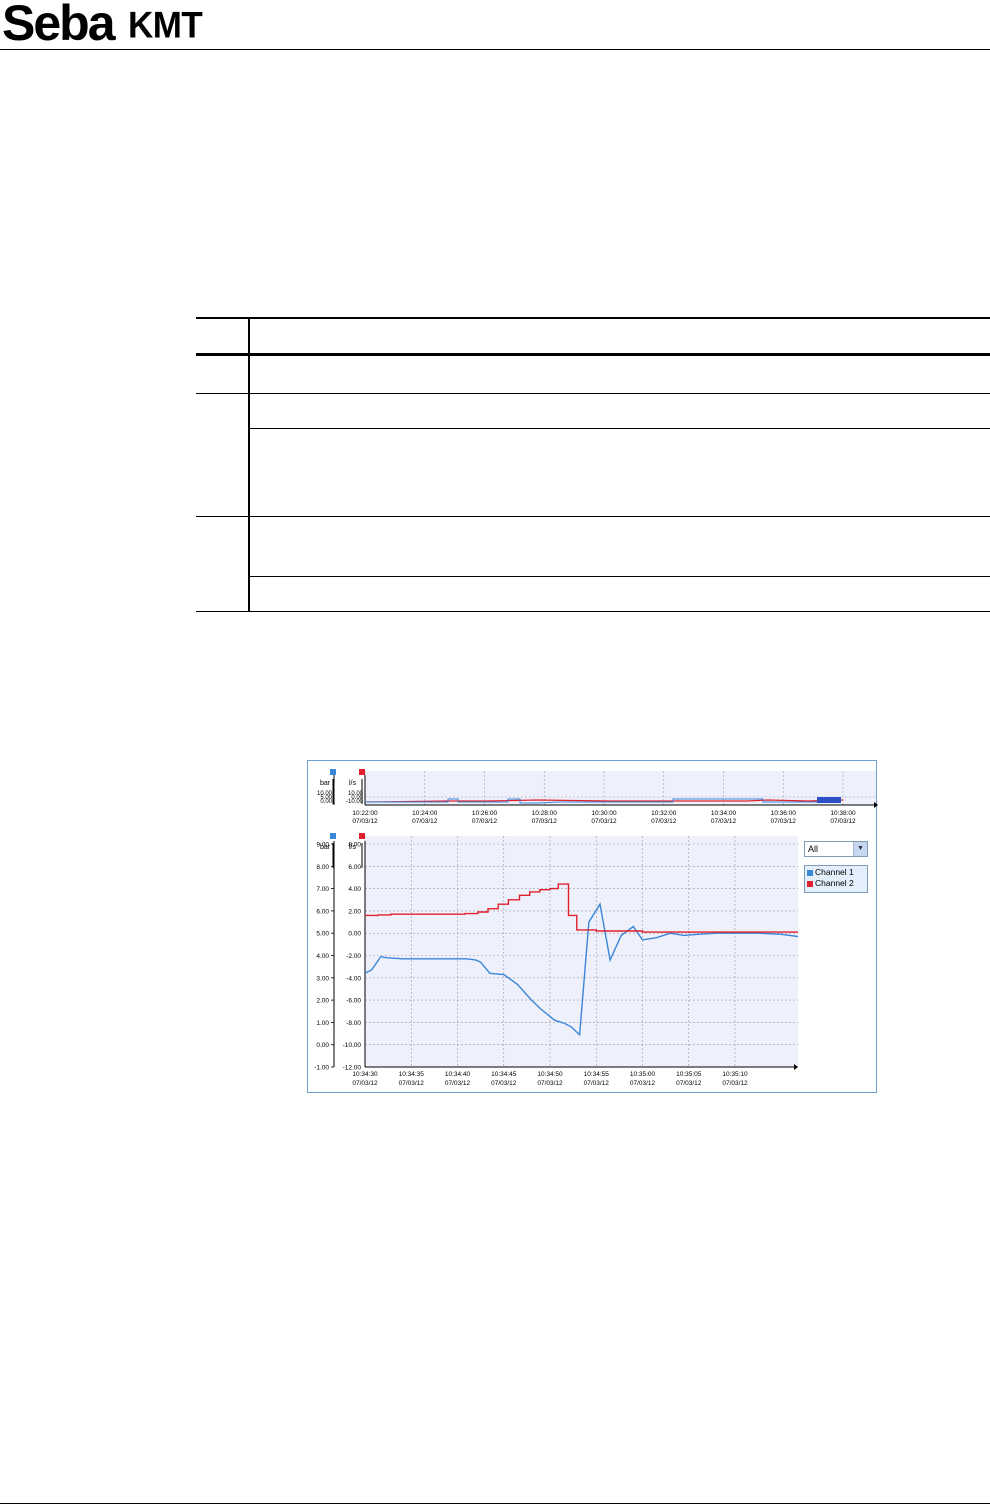 The height and width of the screenshot is (1510, 990). Describe the element at coordinates (322, 889) in the screenshot. I see `detail-left-tick: 7.00` at that location.